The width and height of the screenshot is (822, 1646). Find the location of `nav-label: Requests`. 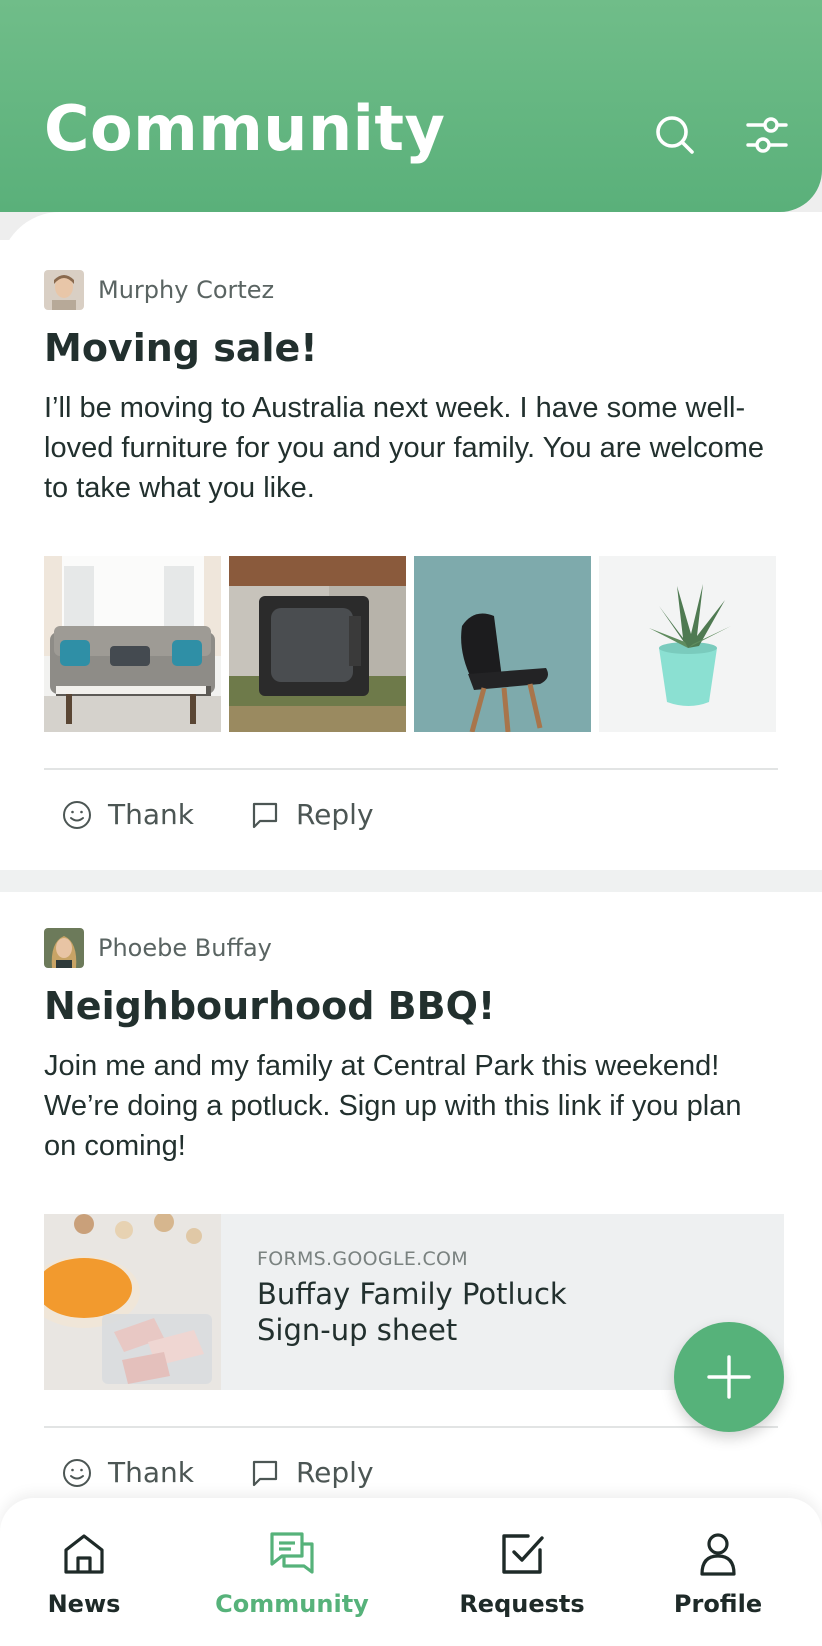

nav-label: Requests is located at coordinates (522, 1604).